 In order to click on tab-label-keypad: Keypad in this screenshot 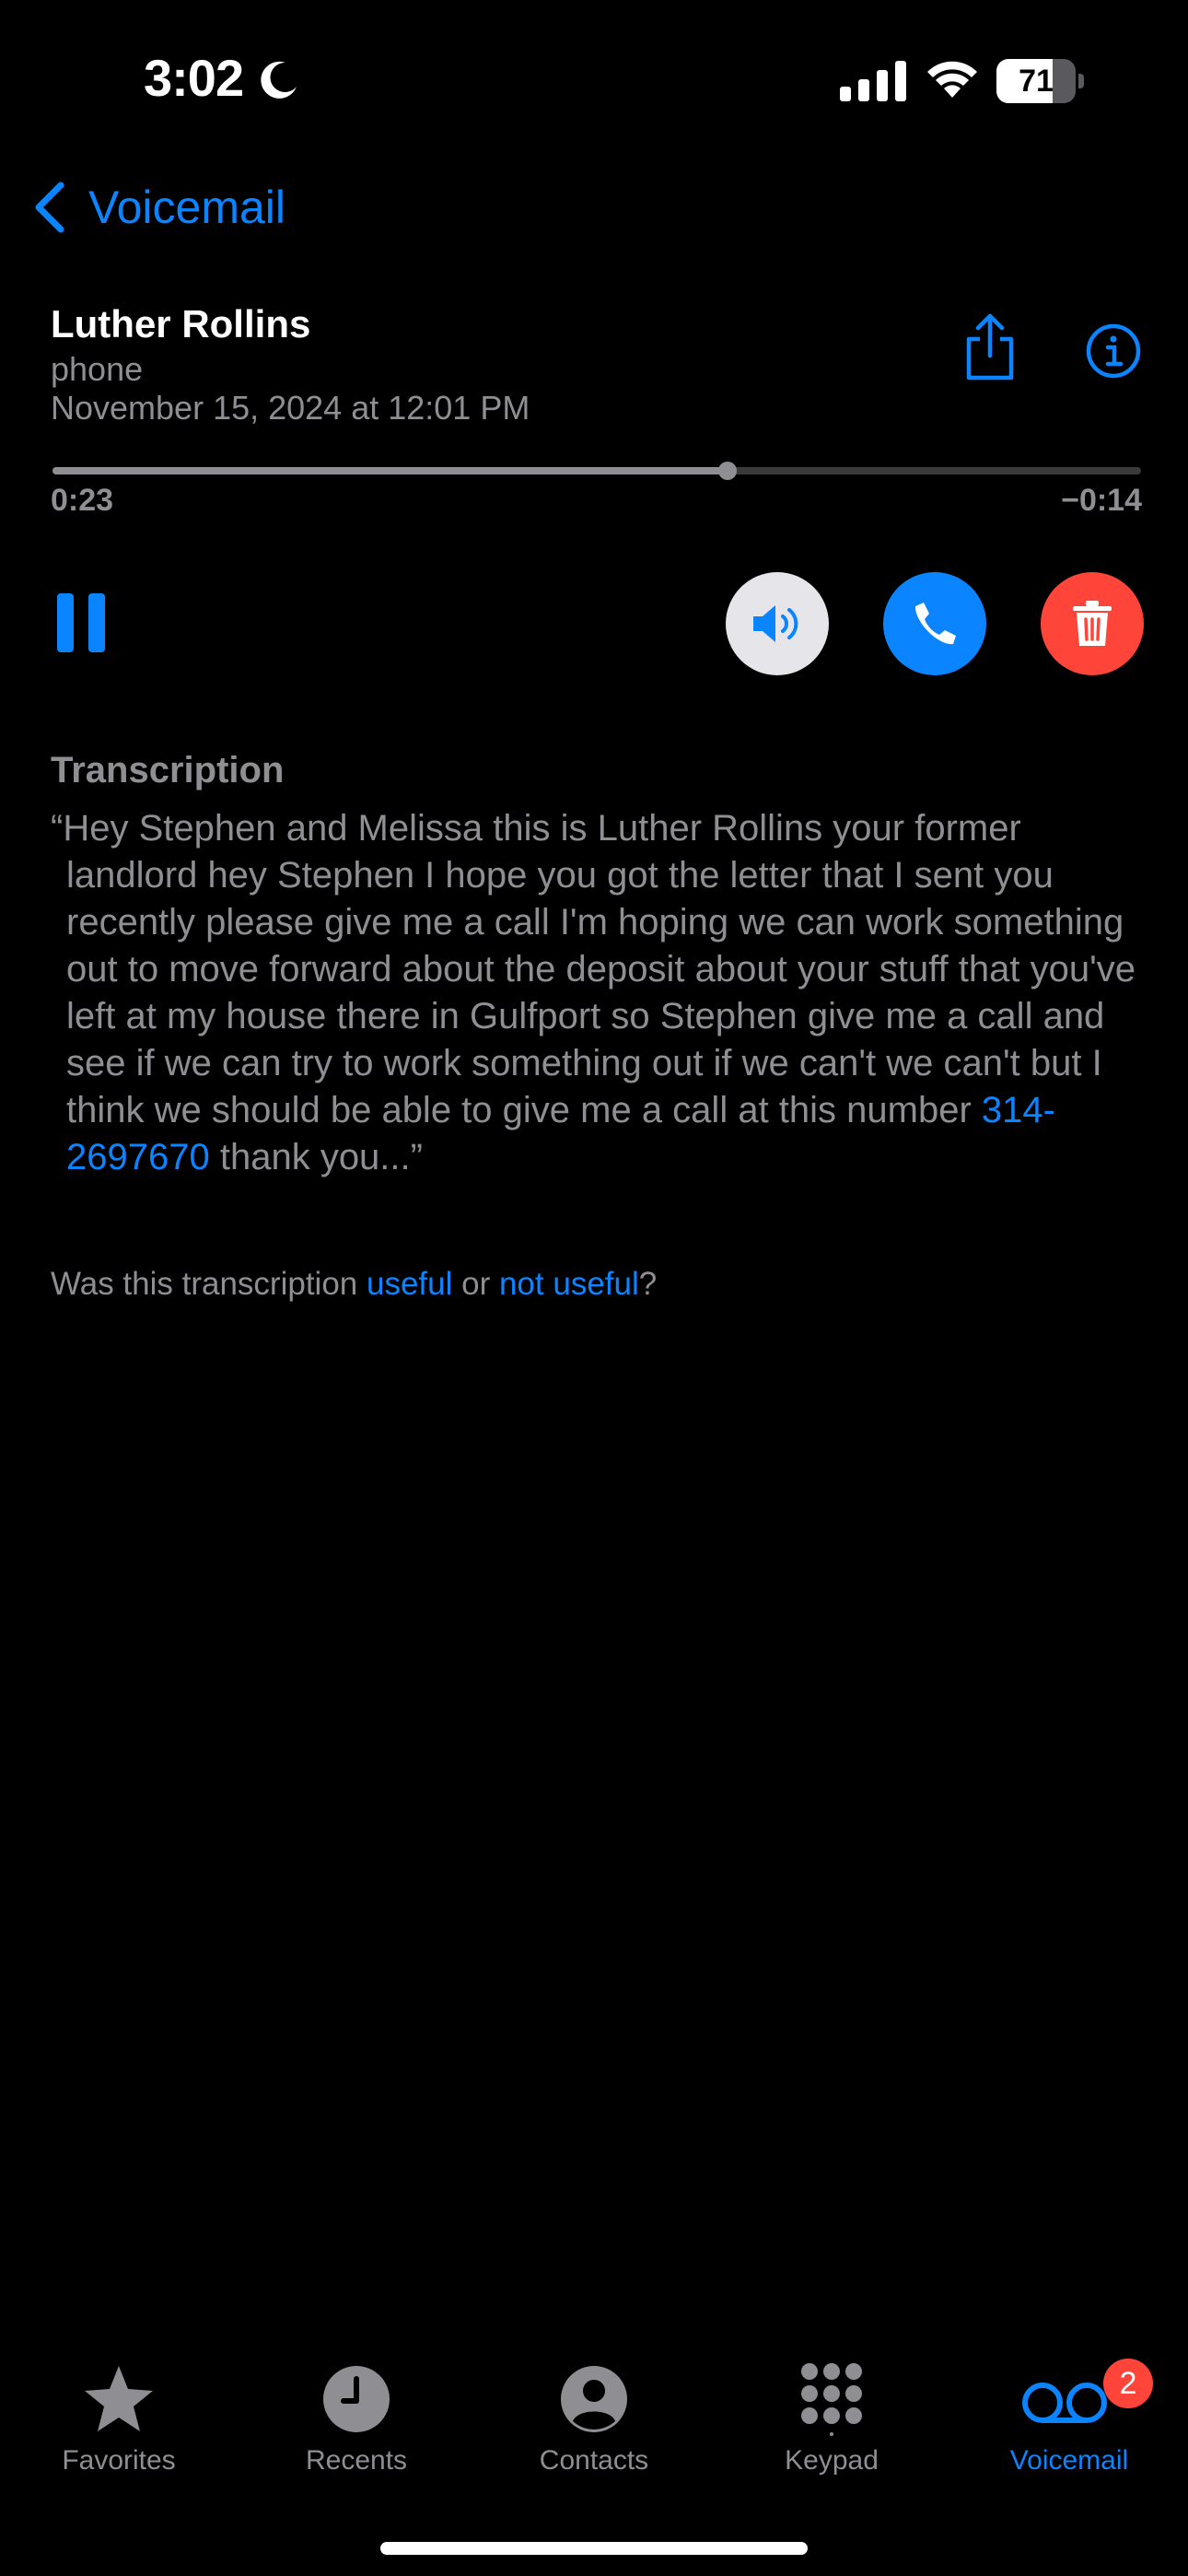, I will do `click(832, 2460)`.